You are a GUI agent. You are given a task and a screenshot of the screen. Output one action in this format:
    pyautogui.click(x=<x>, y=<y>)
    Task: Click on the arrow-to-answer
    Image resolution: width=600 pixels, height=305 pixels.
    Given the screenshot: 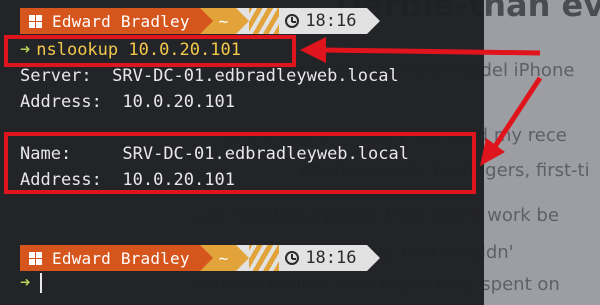 What is the action you would take?
    pyautogui.click(x=511, y=121)
    